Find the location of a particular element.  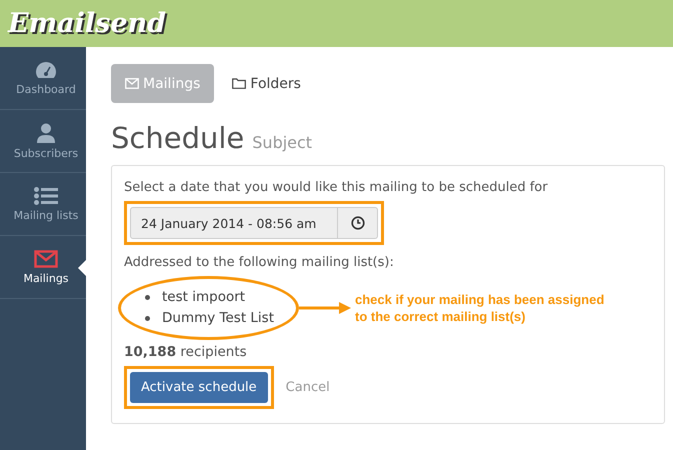

sidebar-item: Subscribers is located at coordinates (43, 141).